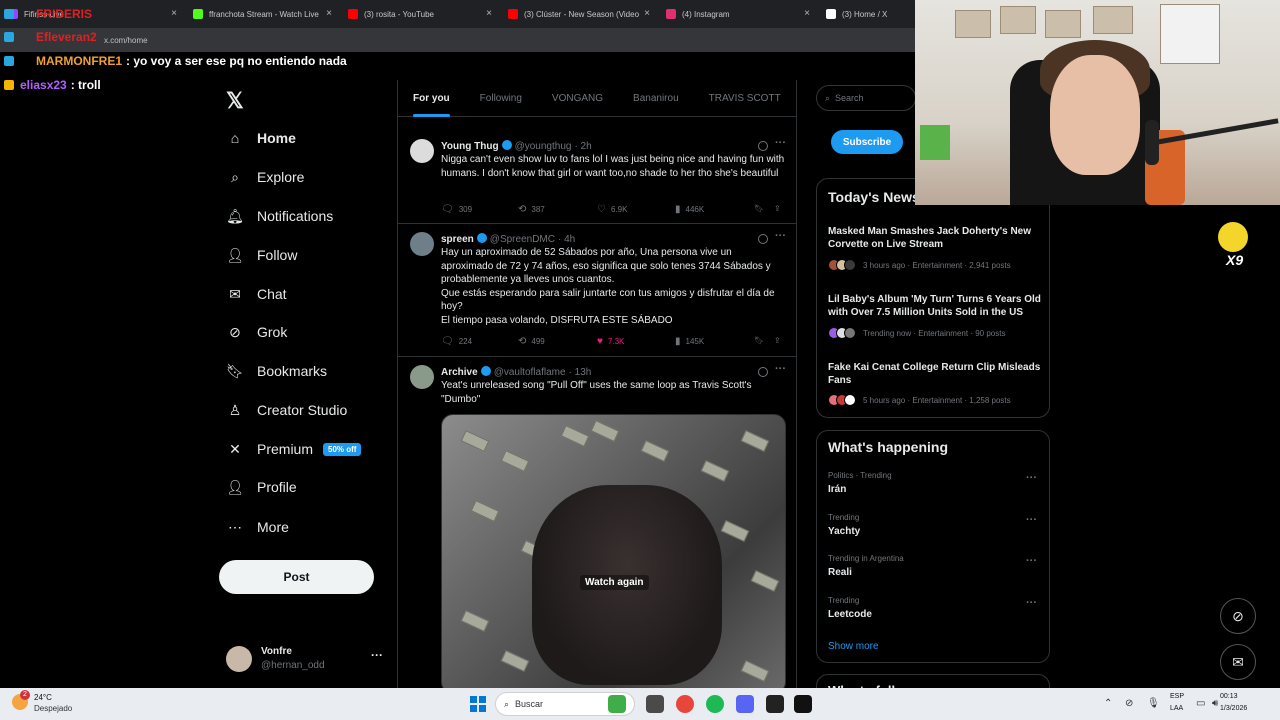 Image resolution: width=1280 pixels, height=720 pixels. I want to click on author-handle: @youngthug, so click(543, 146).